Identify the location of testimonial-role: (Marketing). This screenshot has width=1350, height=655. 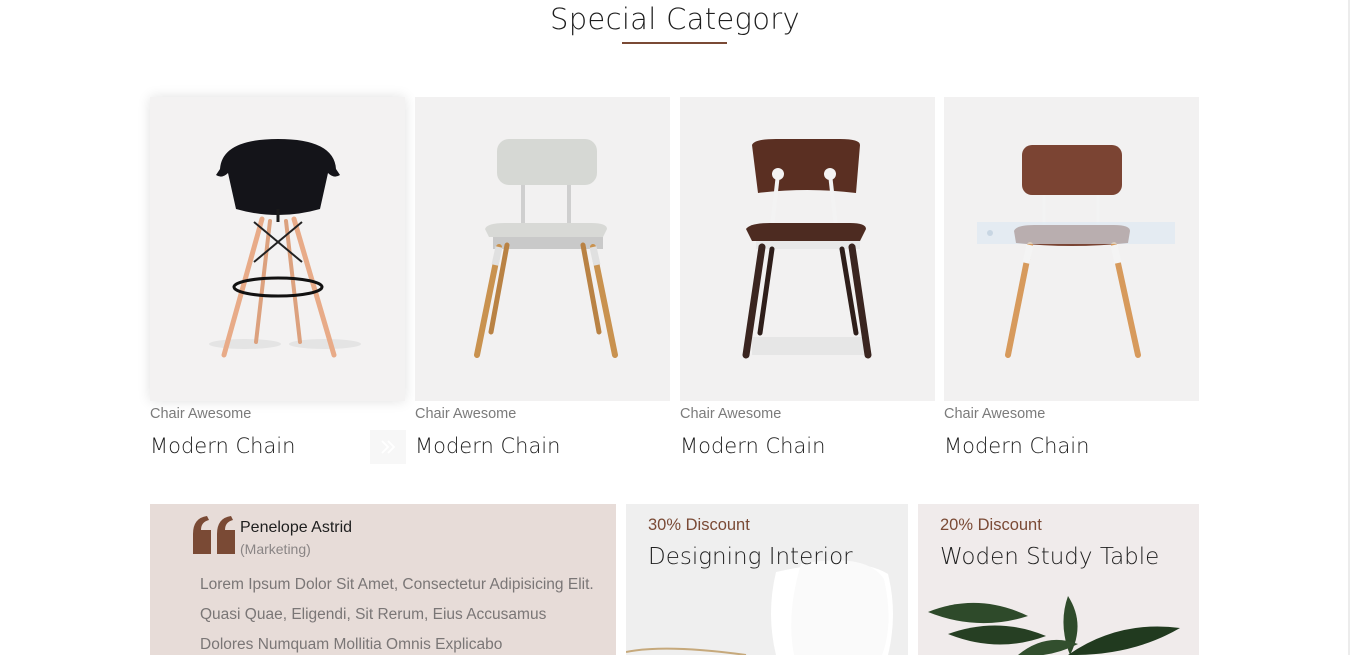
(275, 549).